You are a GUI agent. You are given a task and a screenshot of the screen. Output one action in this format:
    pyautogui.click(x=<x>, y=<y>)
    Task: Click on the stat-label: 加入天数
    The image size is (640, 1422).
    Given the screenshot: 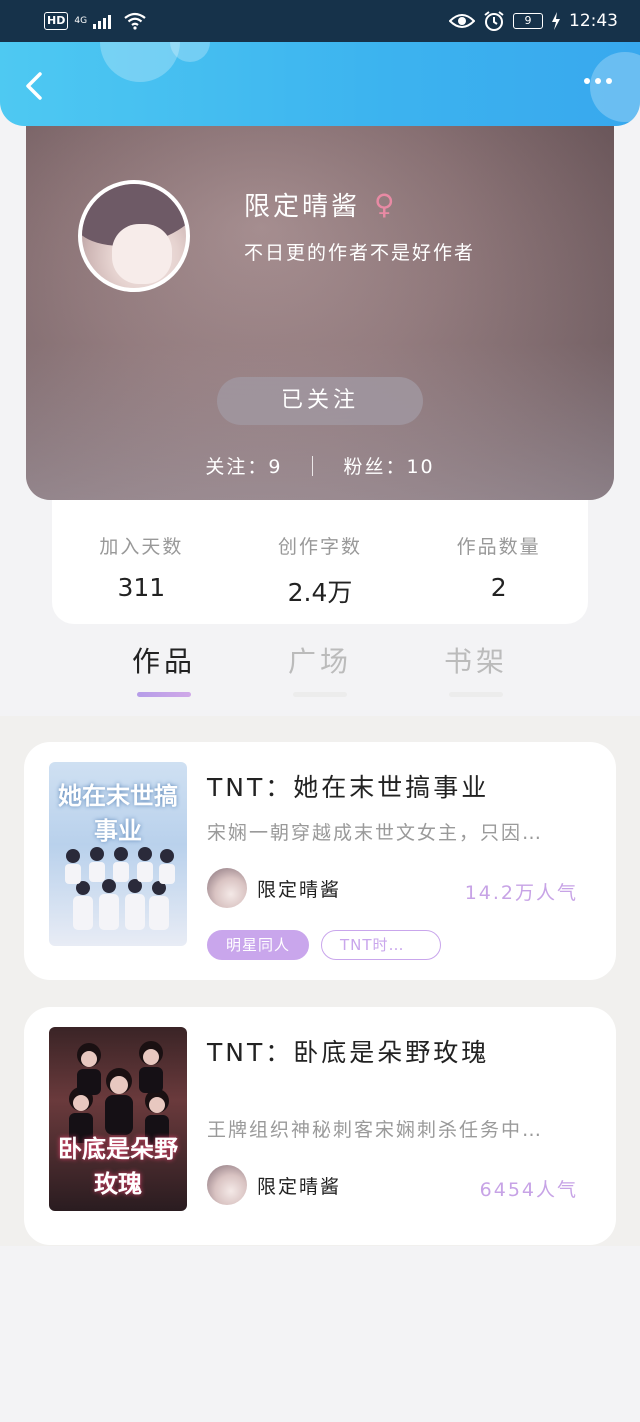 What is the action you would take?
    pyautogui.click(x=141, y=547)
    